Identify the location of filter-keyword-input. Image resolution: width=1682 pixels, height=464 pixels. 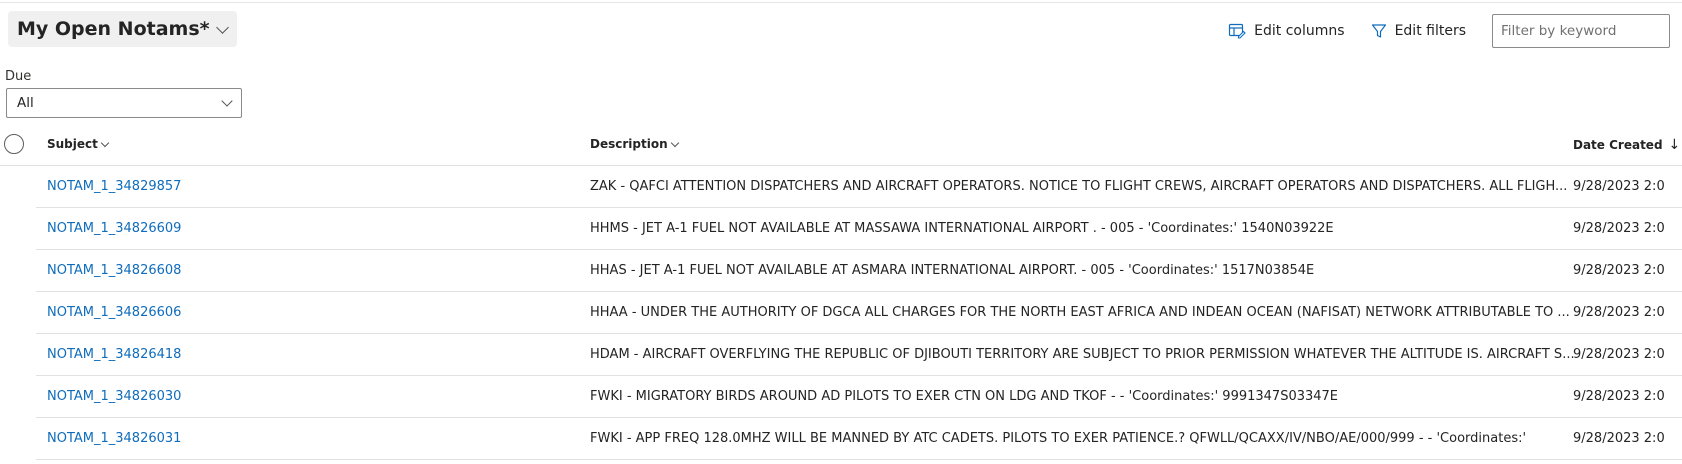
(1581, 31).